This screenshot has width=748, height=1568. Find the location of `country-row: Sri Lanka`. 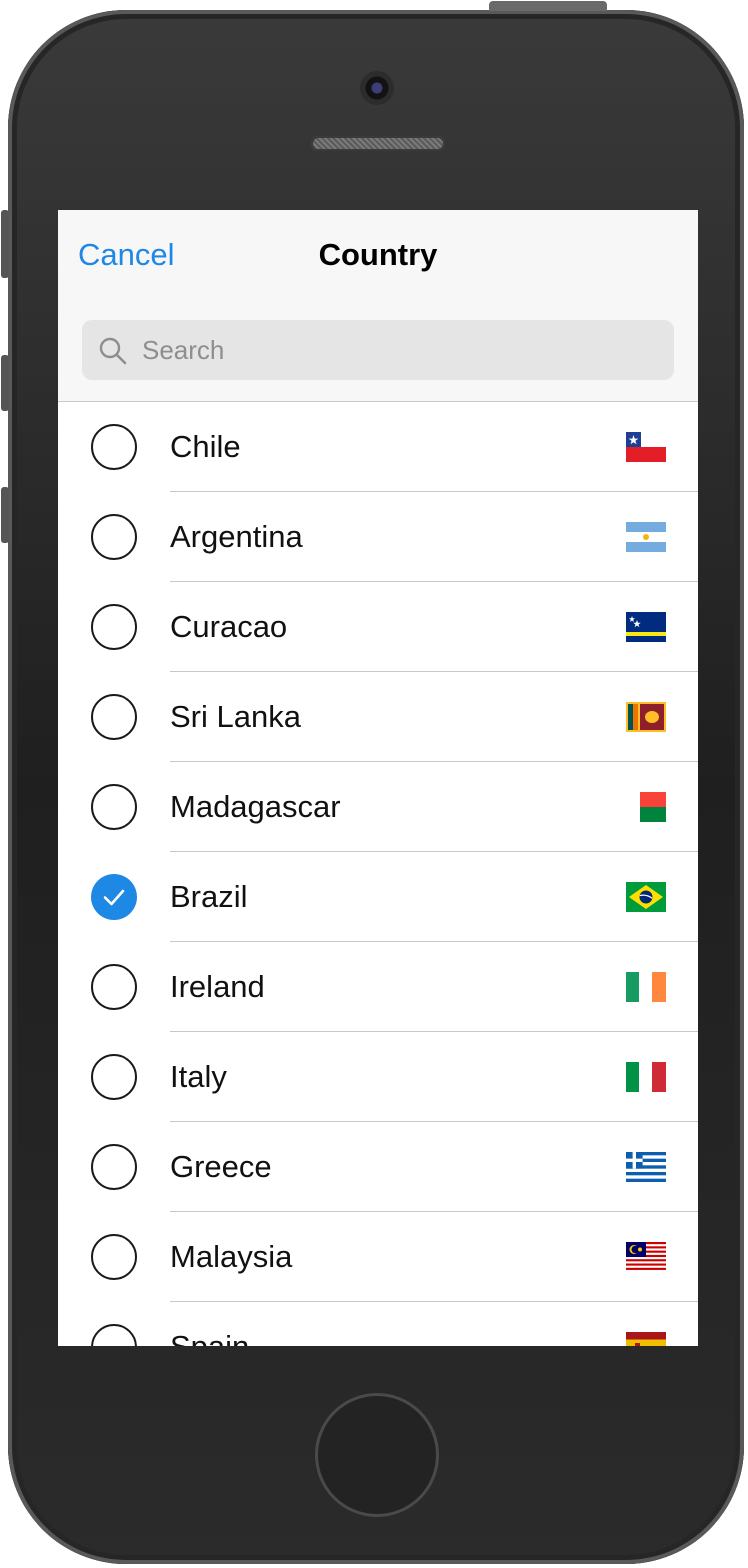

country-row: Sri Lanka is located at coordinates (378, 717).